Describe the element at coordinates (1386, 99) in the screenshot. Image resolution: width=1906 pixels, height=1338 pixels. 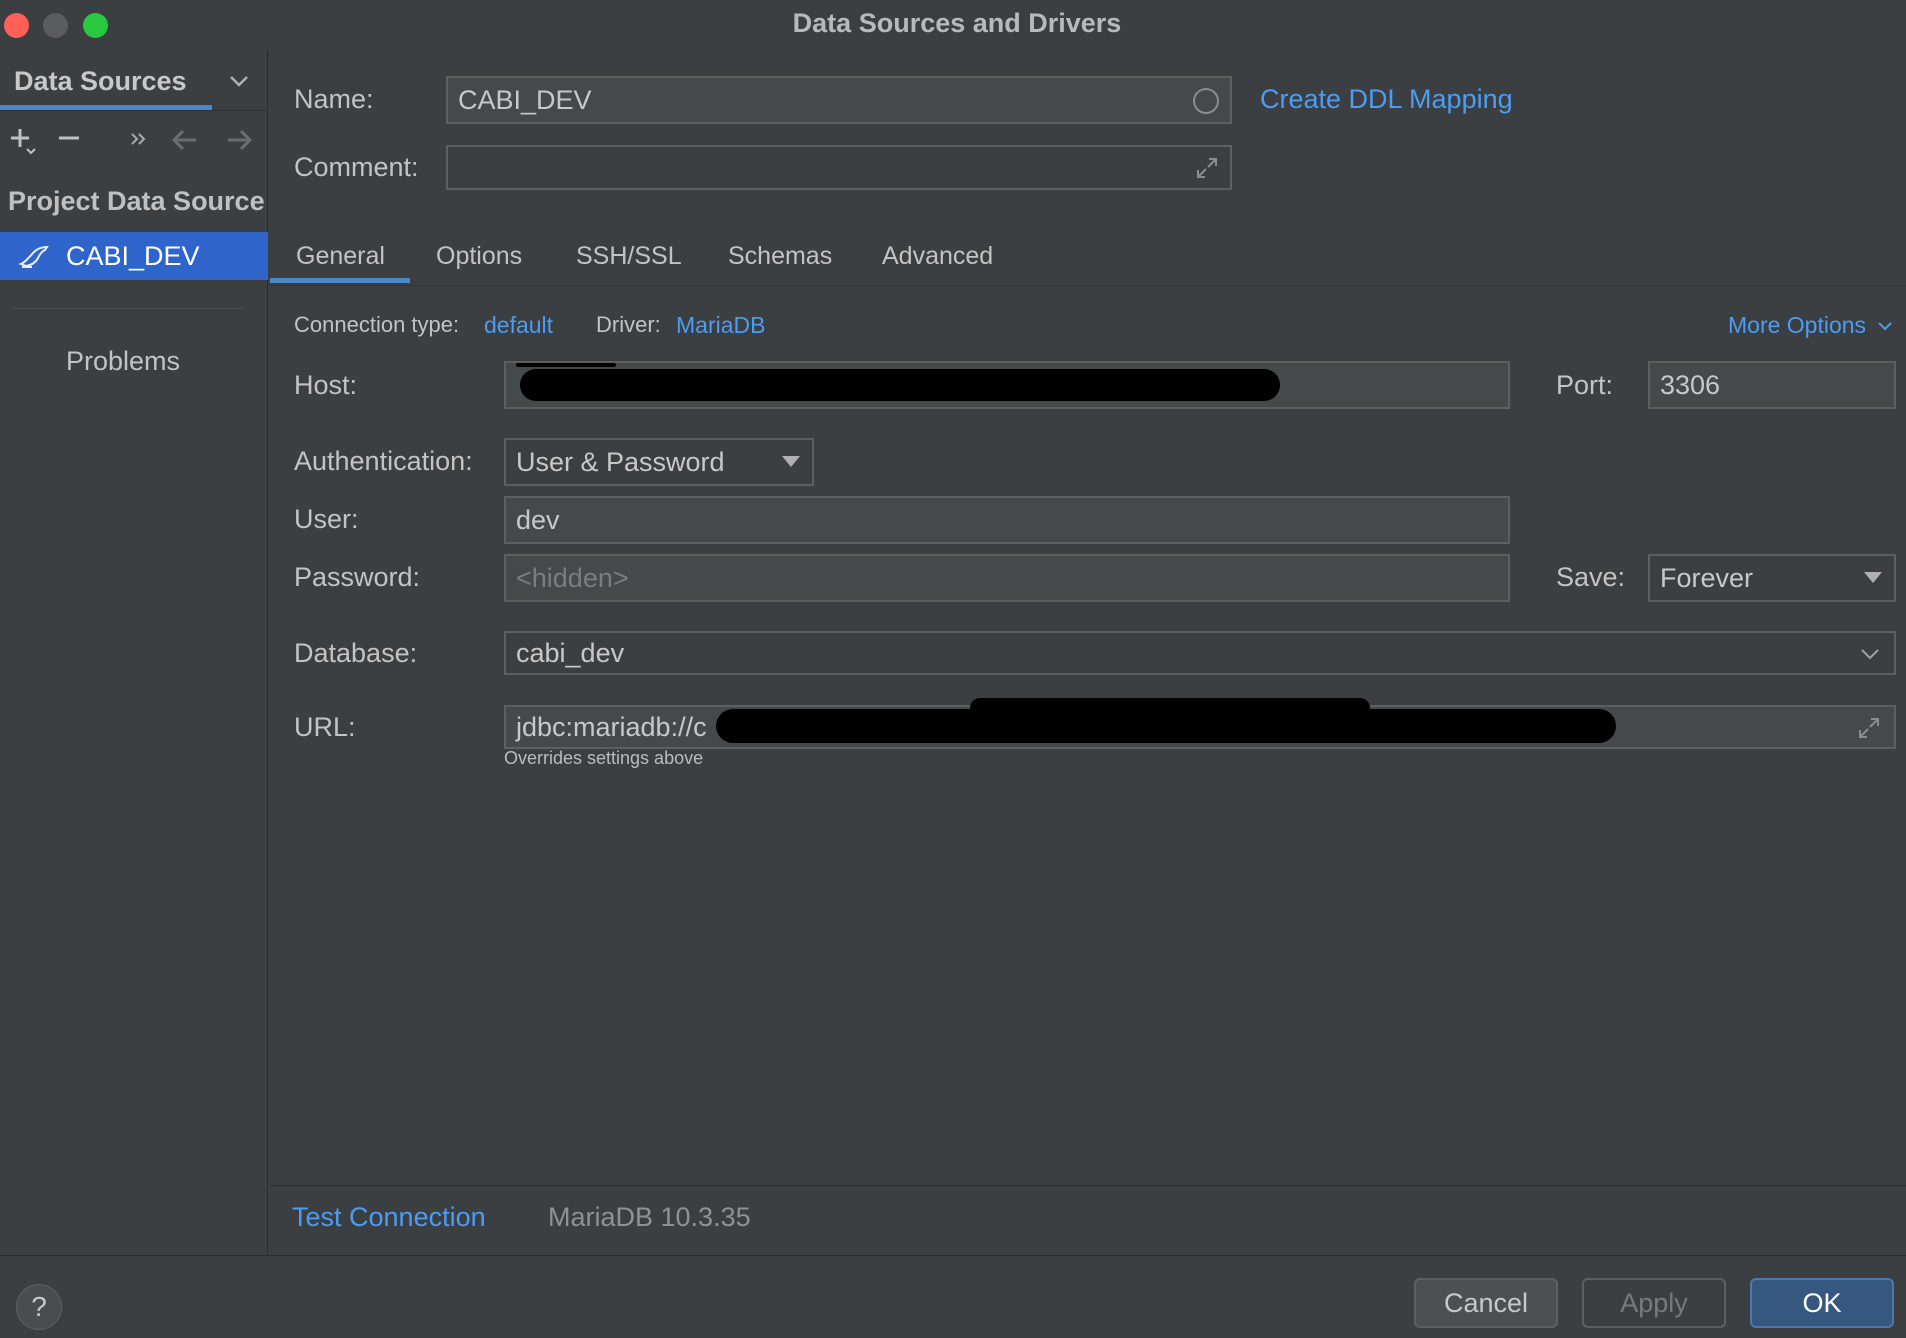
I see `create-ddl-mapping-link: Create DDL Mapping` at that location.